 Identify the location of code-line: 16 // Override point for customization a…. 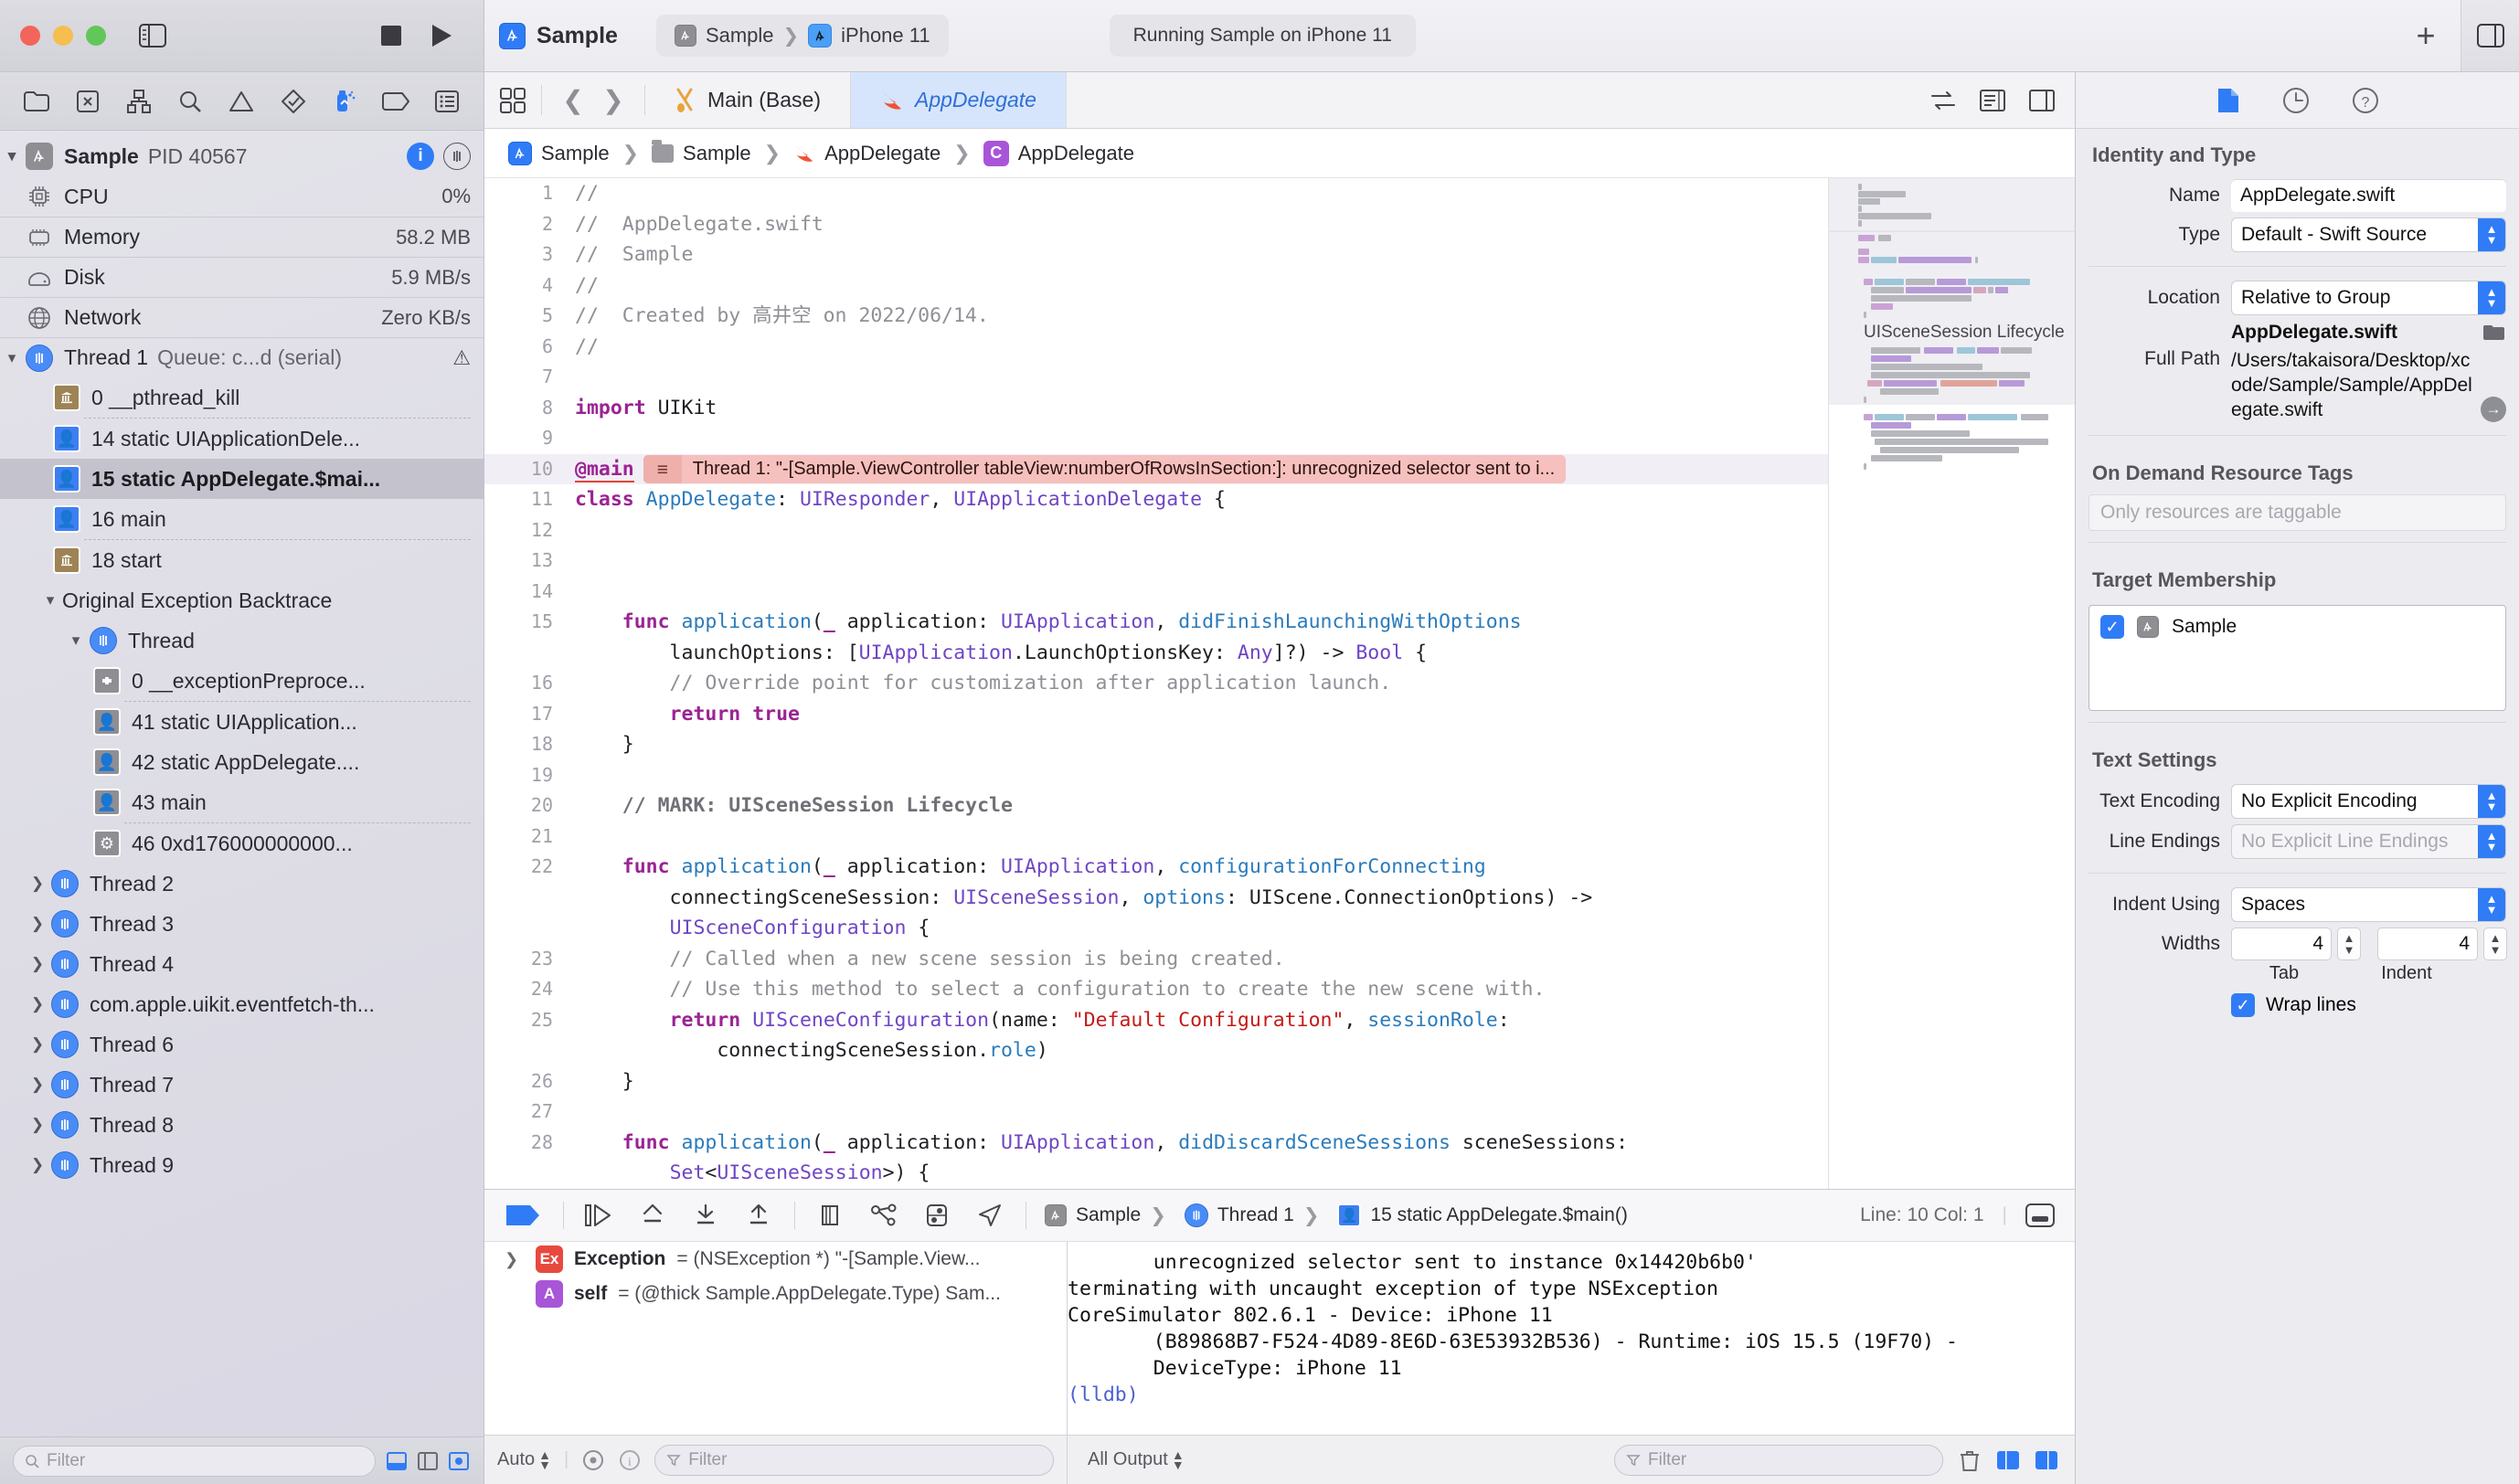
(1156, 683).